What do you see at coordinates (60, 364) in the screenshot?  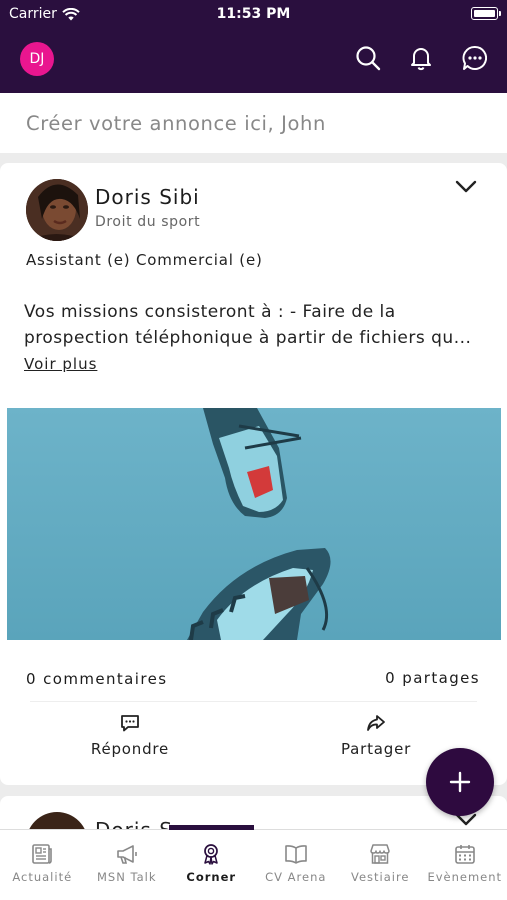 I see `see-more-link: Voir plus` at bounding box center [60, 364].